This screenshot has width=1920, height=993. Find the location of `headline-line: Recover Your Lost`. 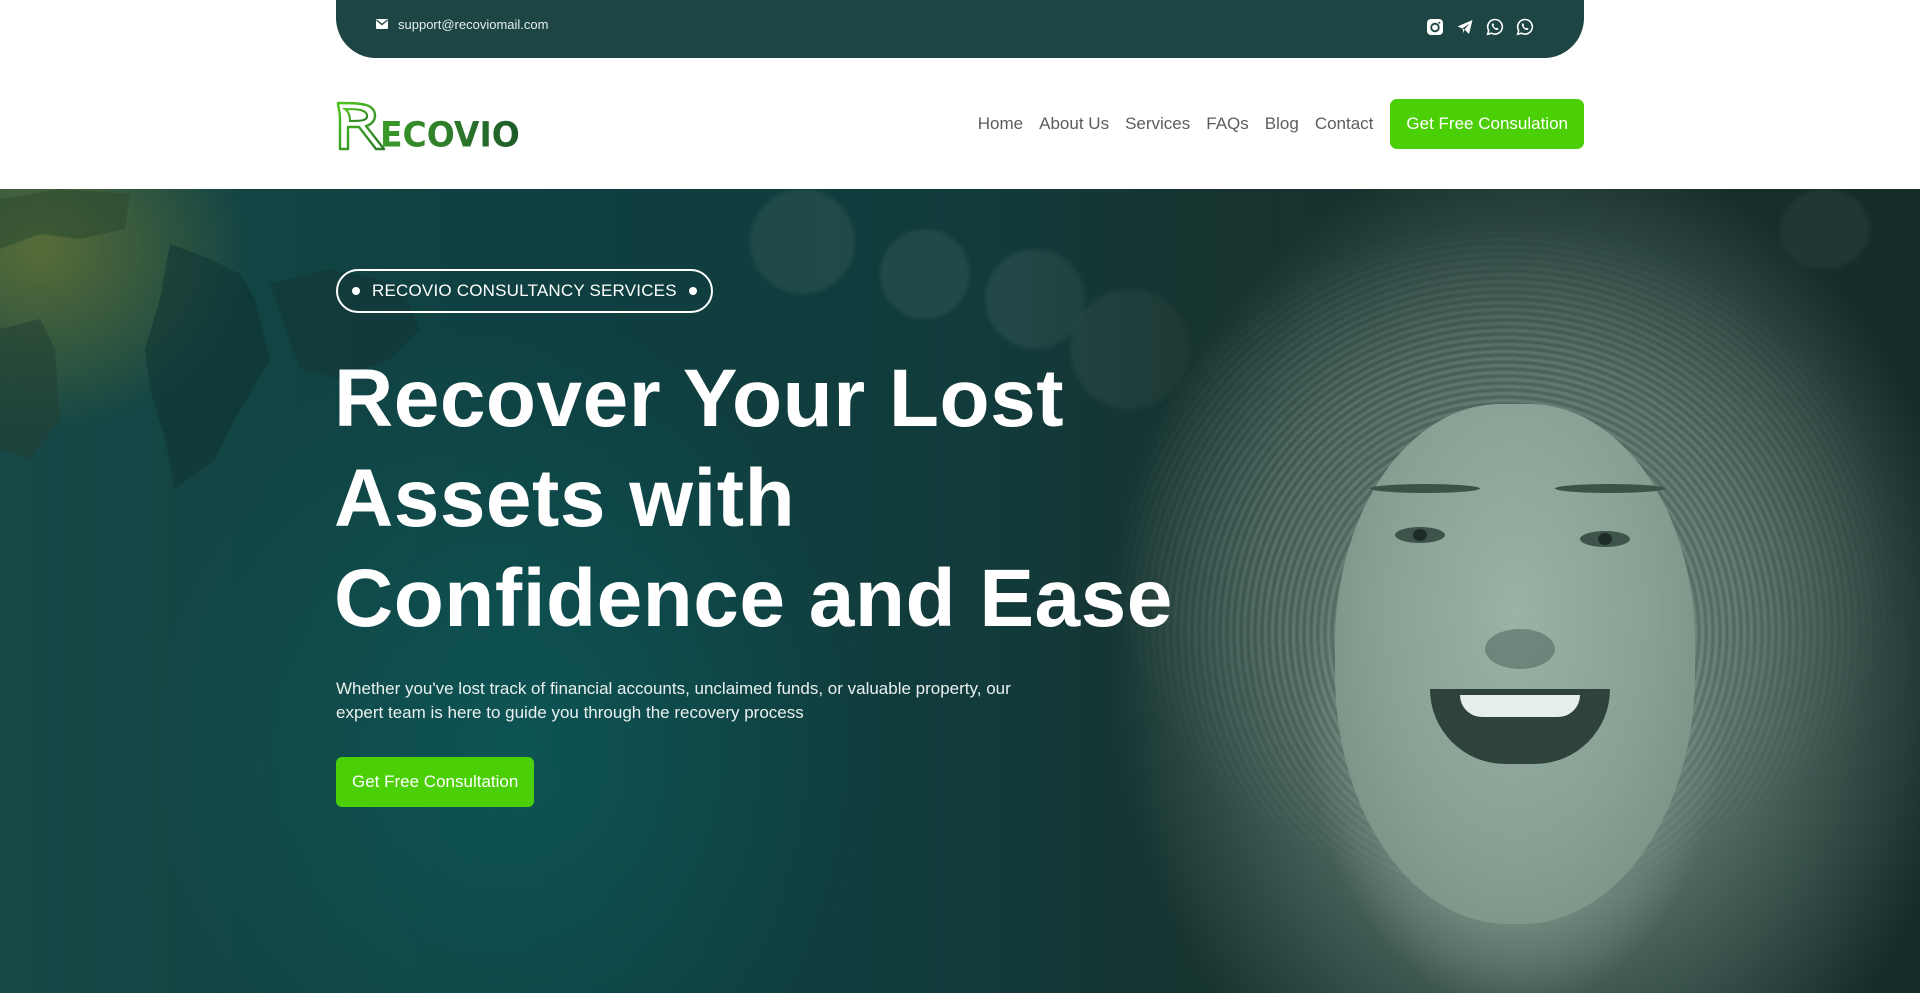

headline-line: Recover Your Lost is located at coordinates (699, 398).